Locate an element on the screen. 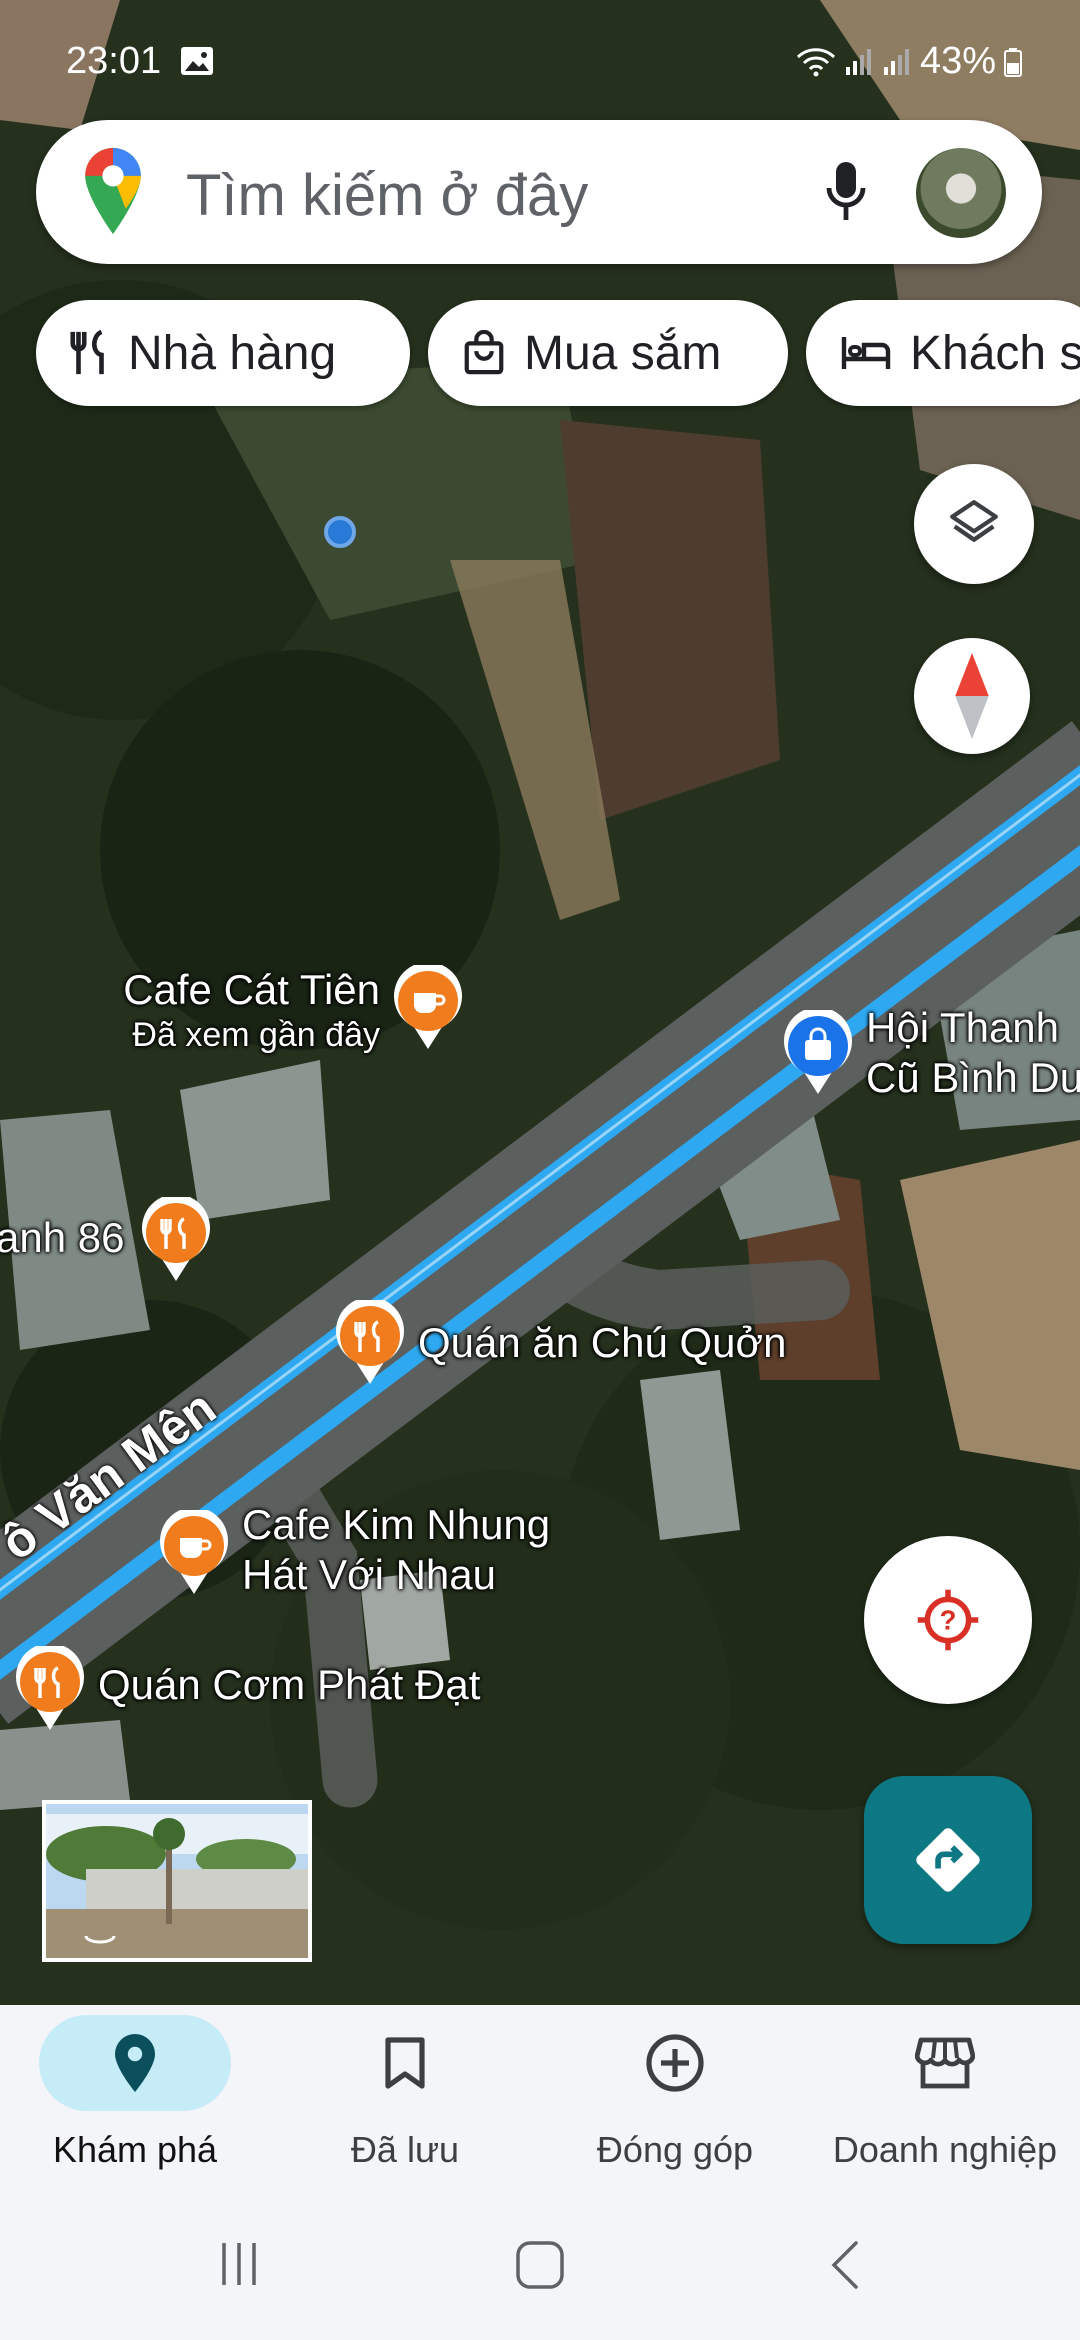  directions-icon is located at coordinates (948, 1860).